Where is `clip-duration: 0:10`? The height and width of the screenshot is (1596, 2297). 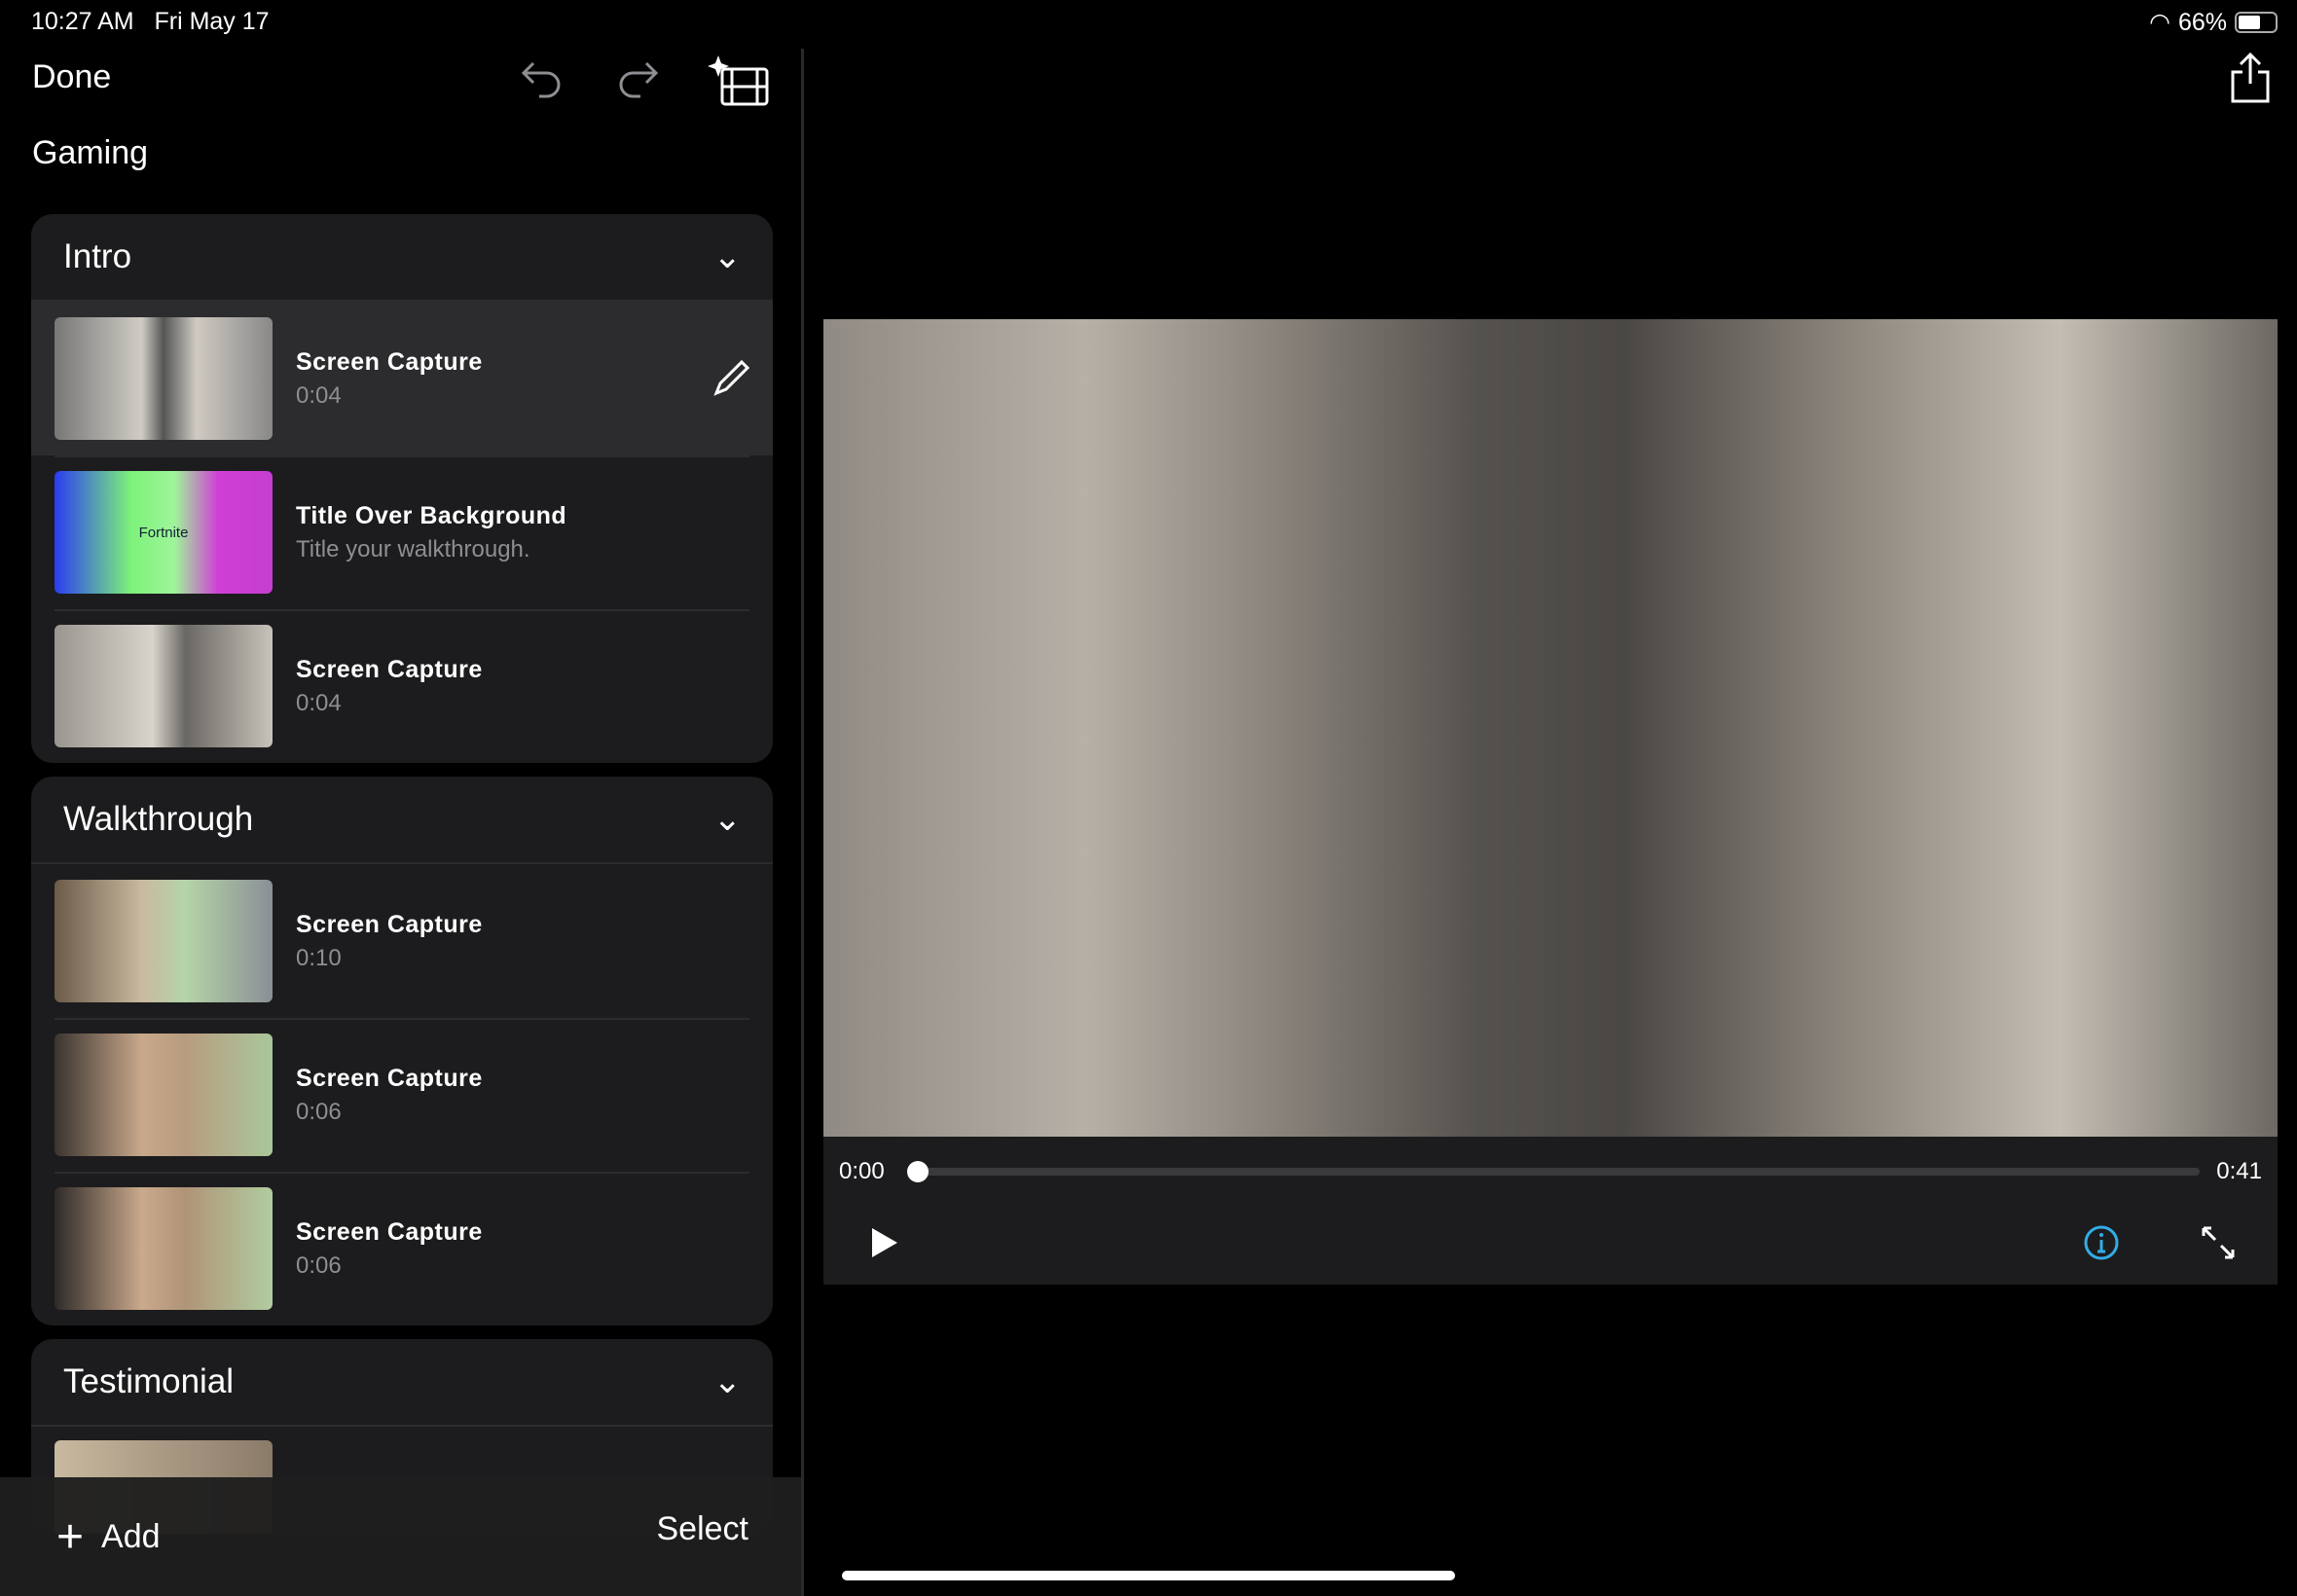
clip-duration: 0:10 is located at coordinates (319, 957).